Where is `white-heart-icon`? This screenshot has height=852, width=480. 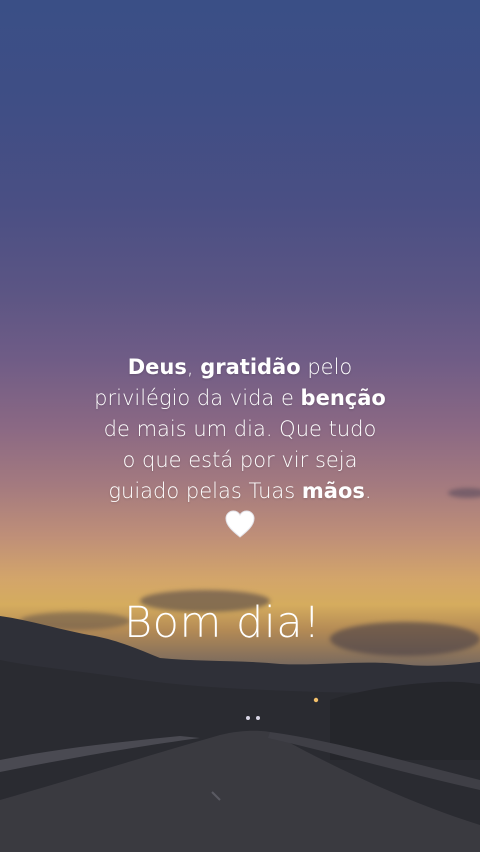 white-heart-icon is located at coordinates (240, 524).